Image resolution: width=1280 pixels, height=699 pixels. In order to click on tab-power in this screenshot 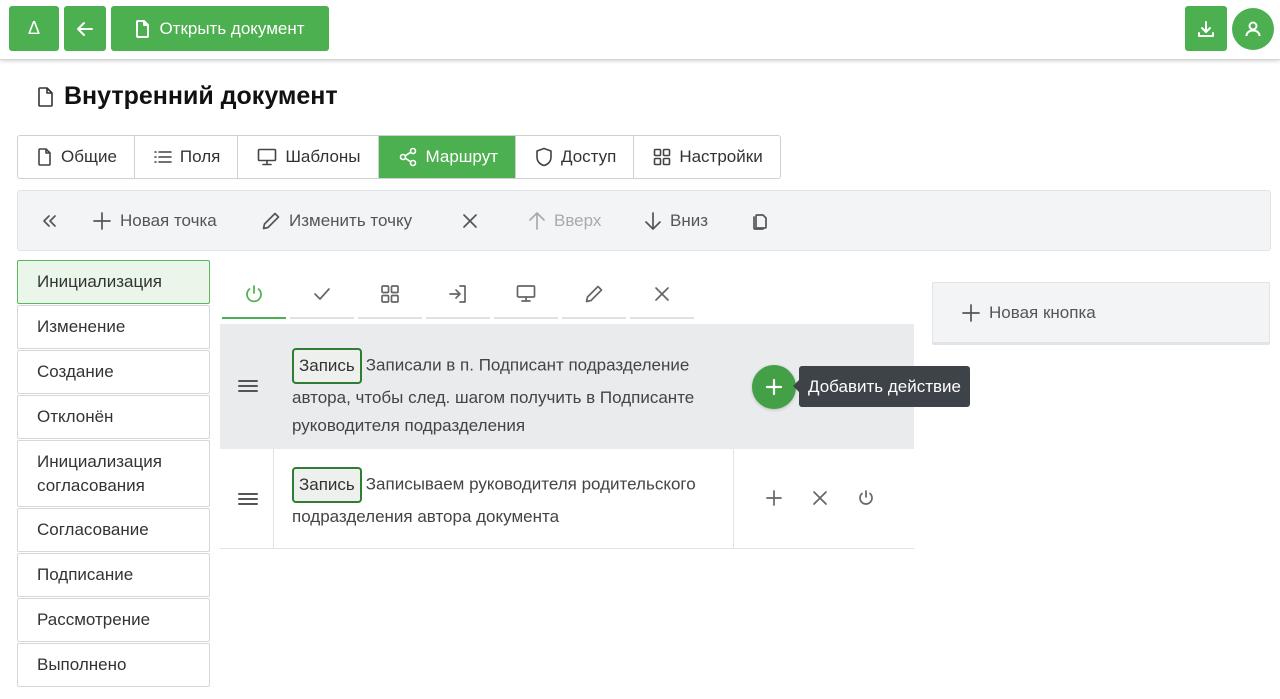, I will do `click(254, 294)`.